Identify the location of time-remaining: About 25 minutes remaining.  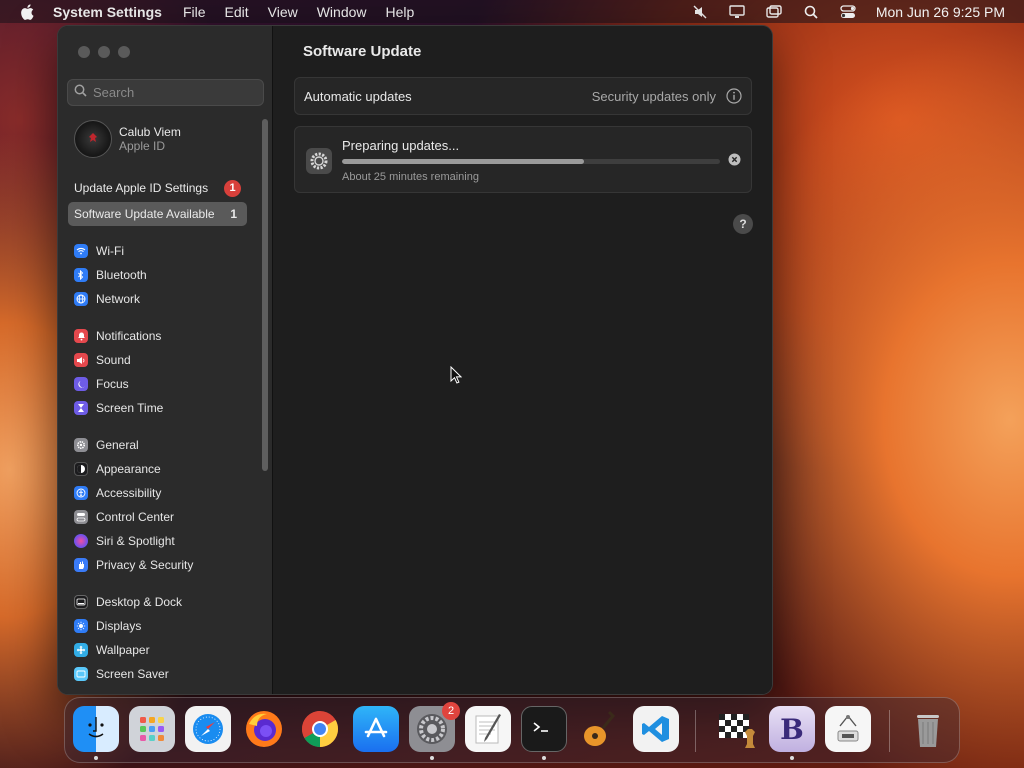
(410, 177).